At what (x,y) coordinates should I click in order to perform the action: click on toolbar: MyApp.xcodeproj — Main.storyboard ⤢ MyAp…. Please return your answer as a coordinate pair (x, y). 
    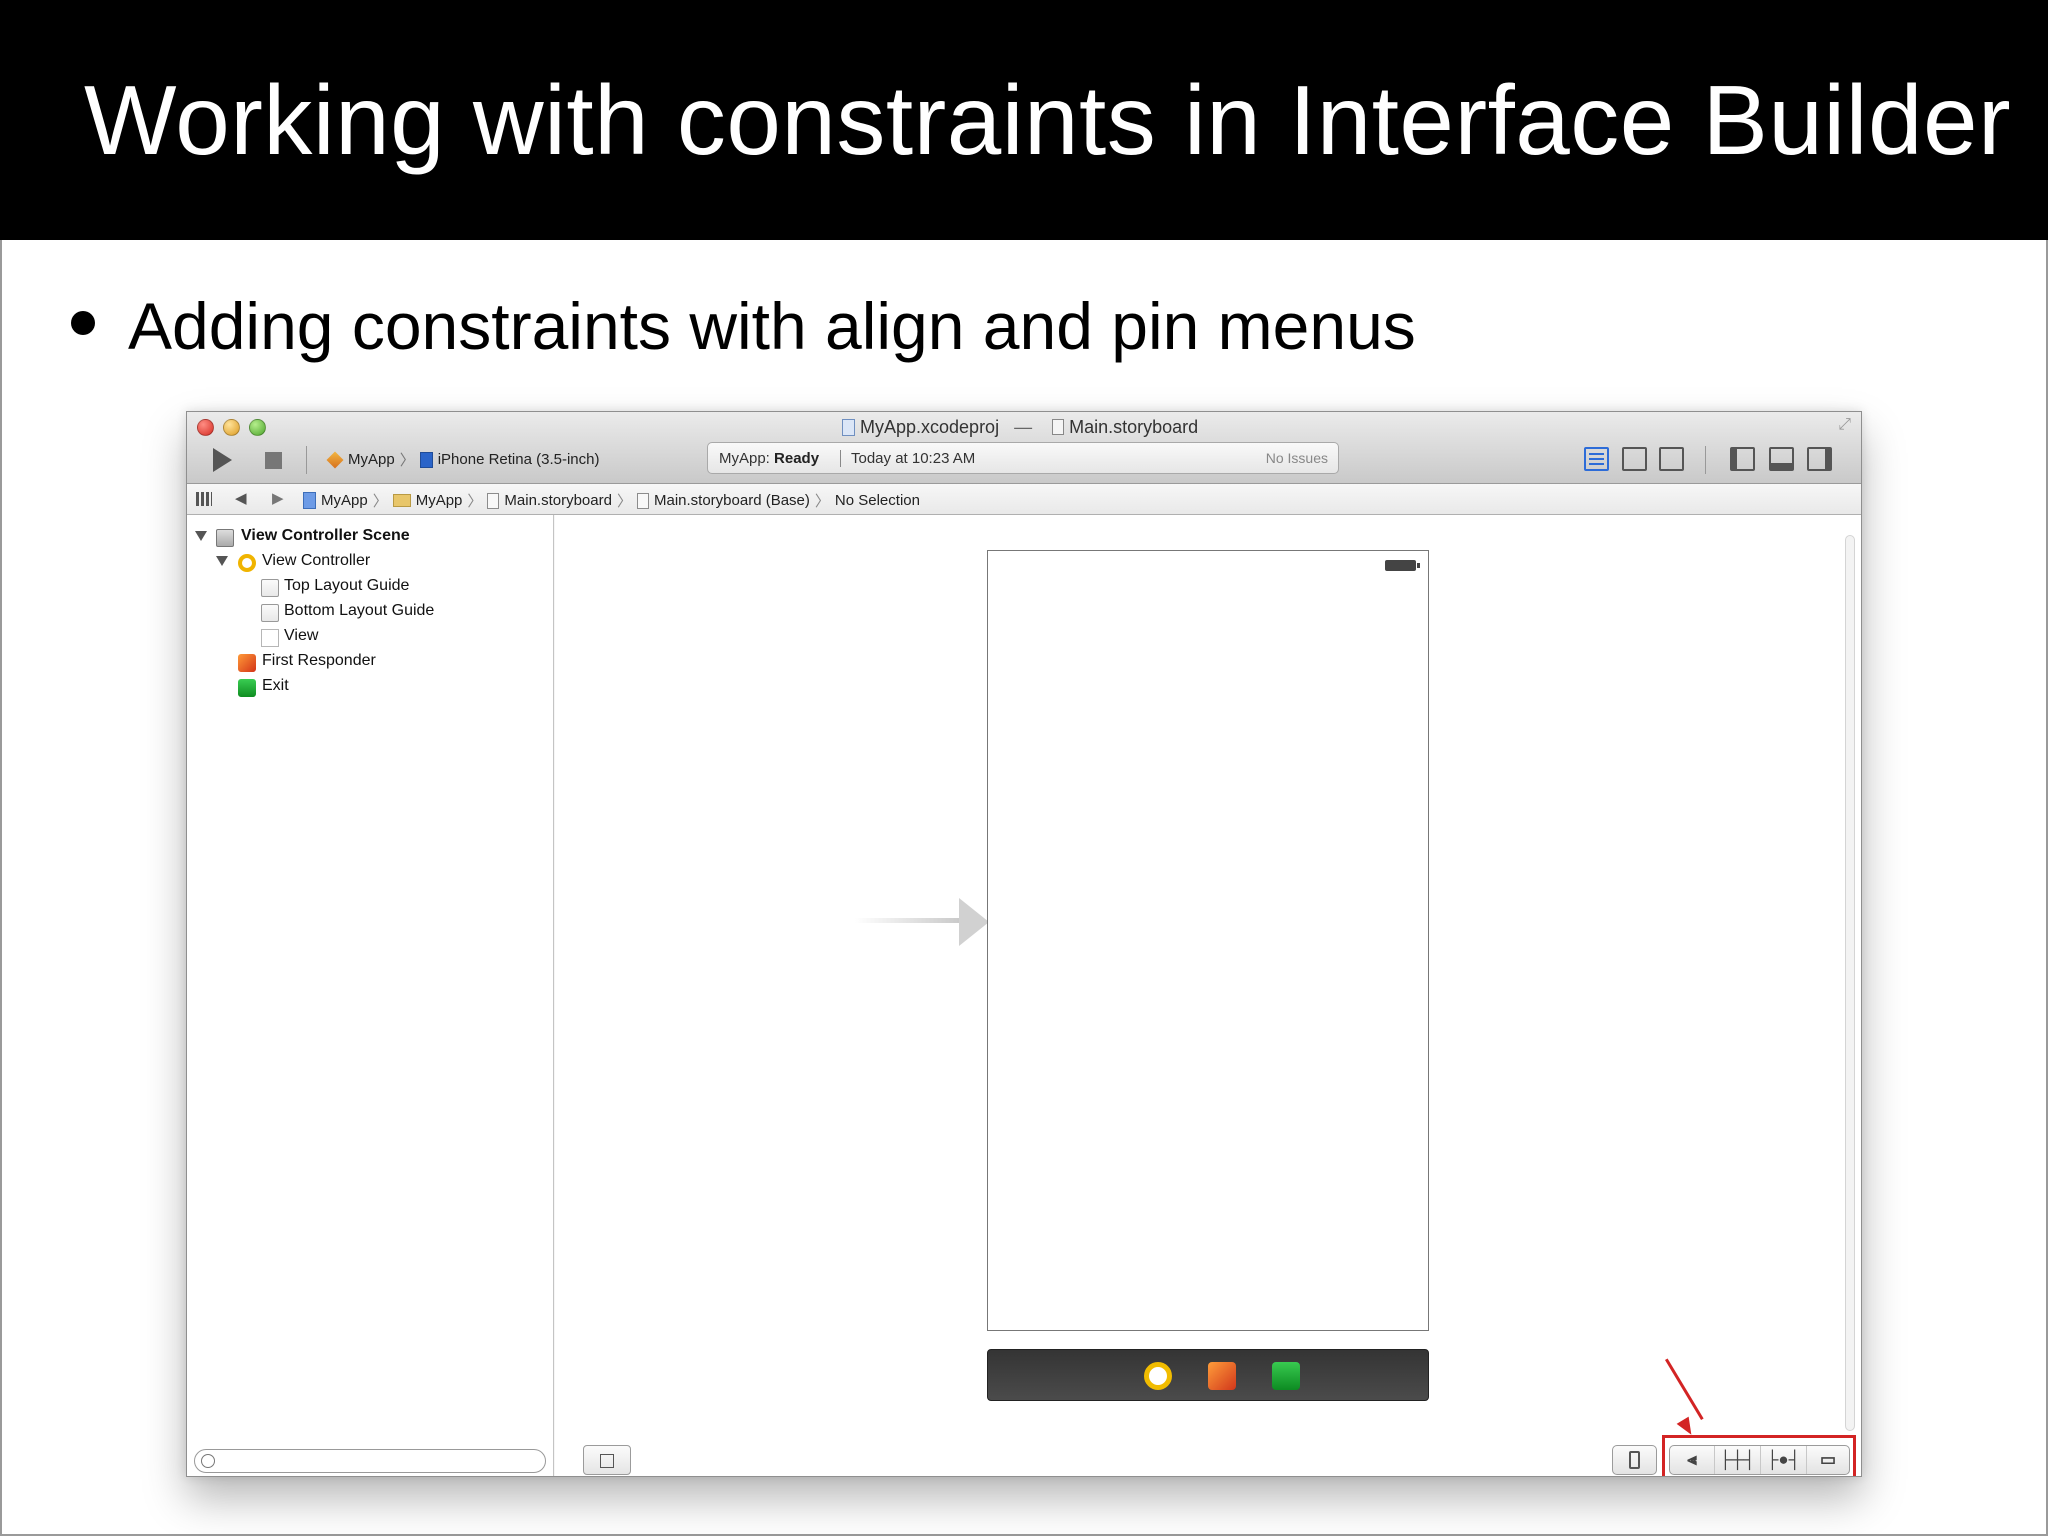
    Looking at the image, I should click on (1024, 448).